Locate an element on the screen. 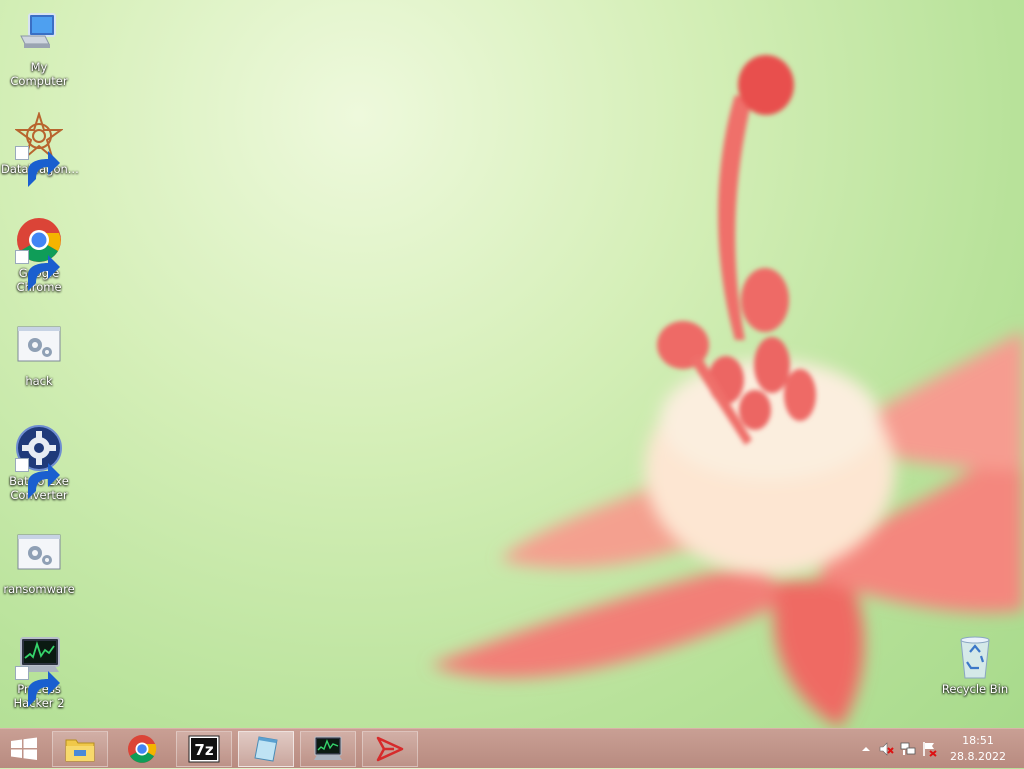 This screenshot has width=1024, height=769. taskbar-clock: 18:51 28.8.2022 is located at coordinates (978, 749).